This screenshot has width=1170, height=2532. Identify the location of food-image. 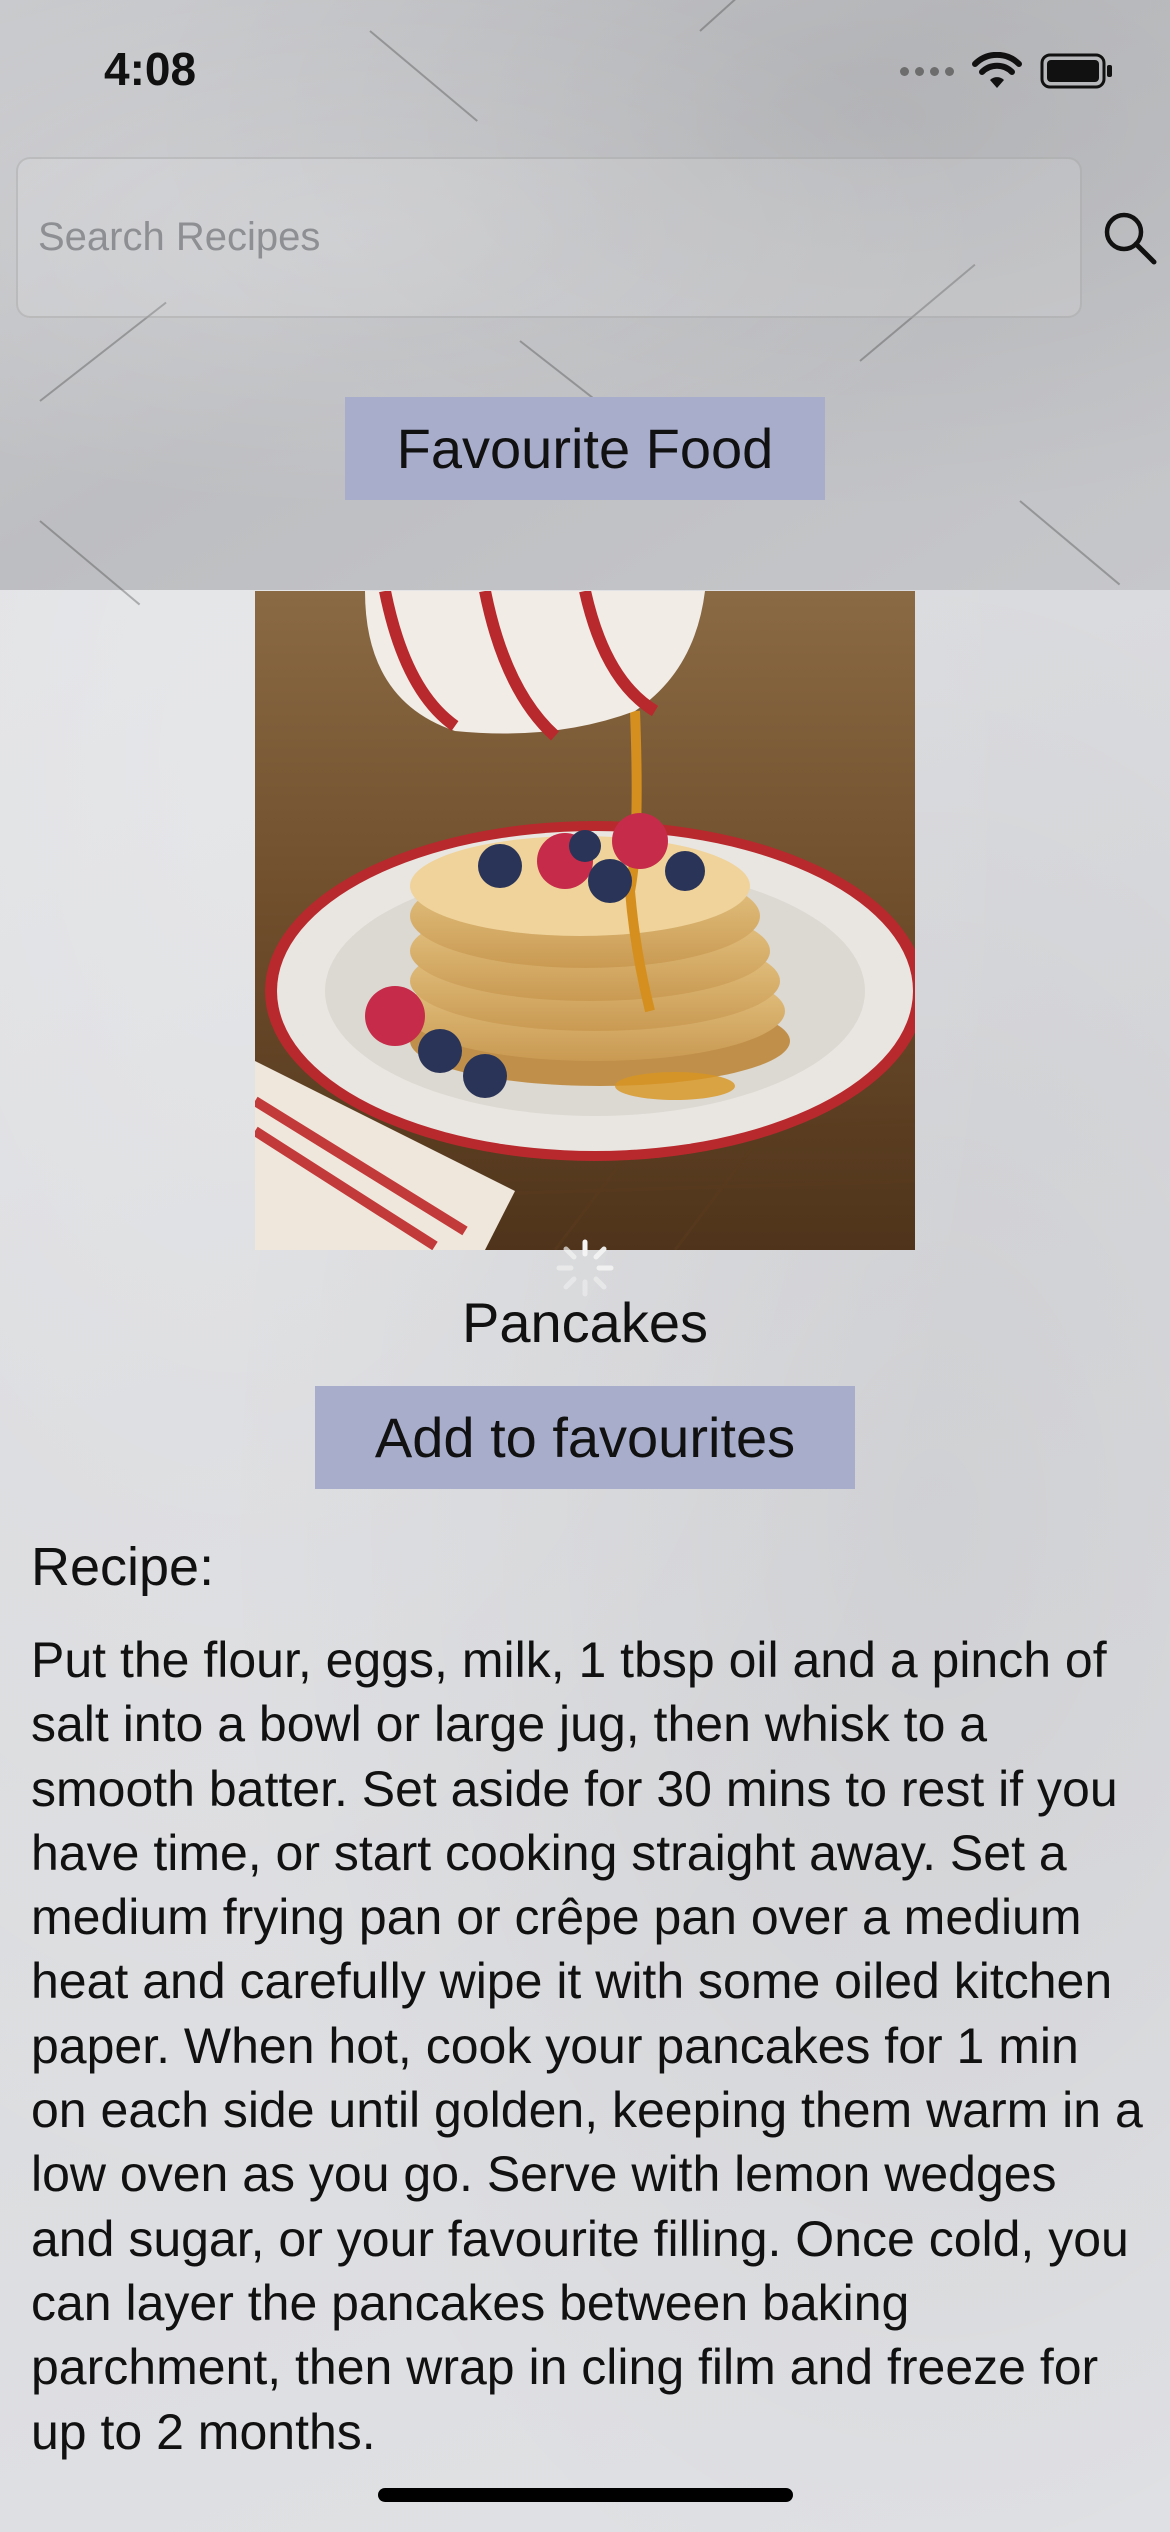
(585, 920).